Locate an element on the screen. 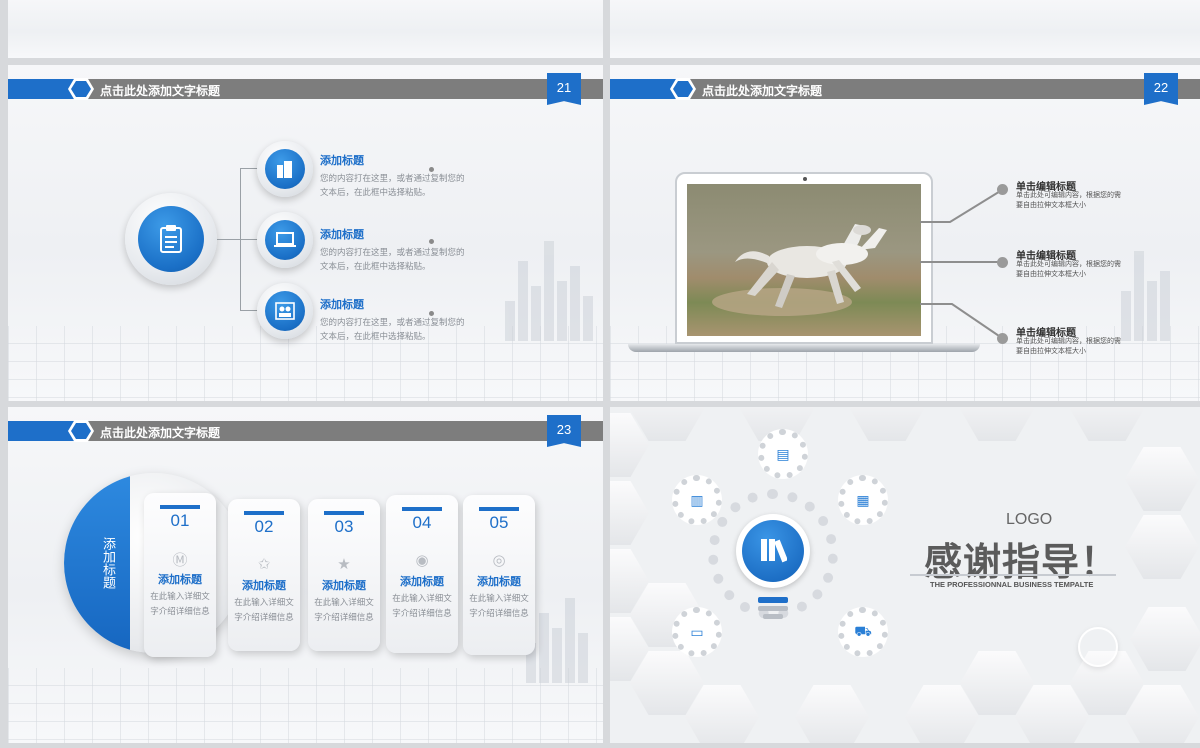 Image resolution: width=1200 pixels, height=748 pixels. chat-icon: ▤ is located at coordinates (783, 453).